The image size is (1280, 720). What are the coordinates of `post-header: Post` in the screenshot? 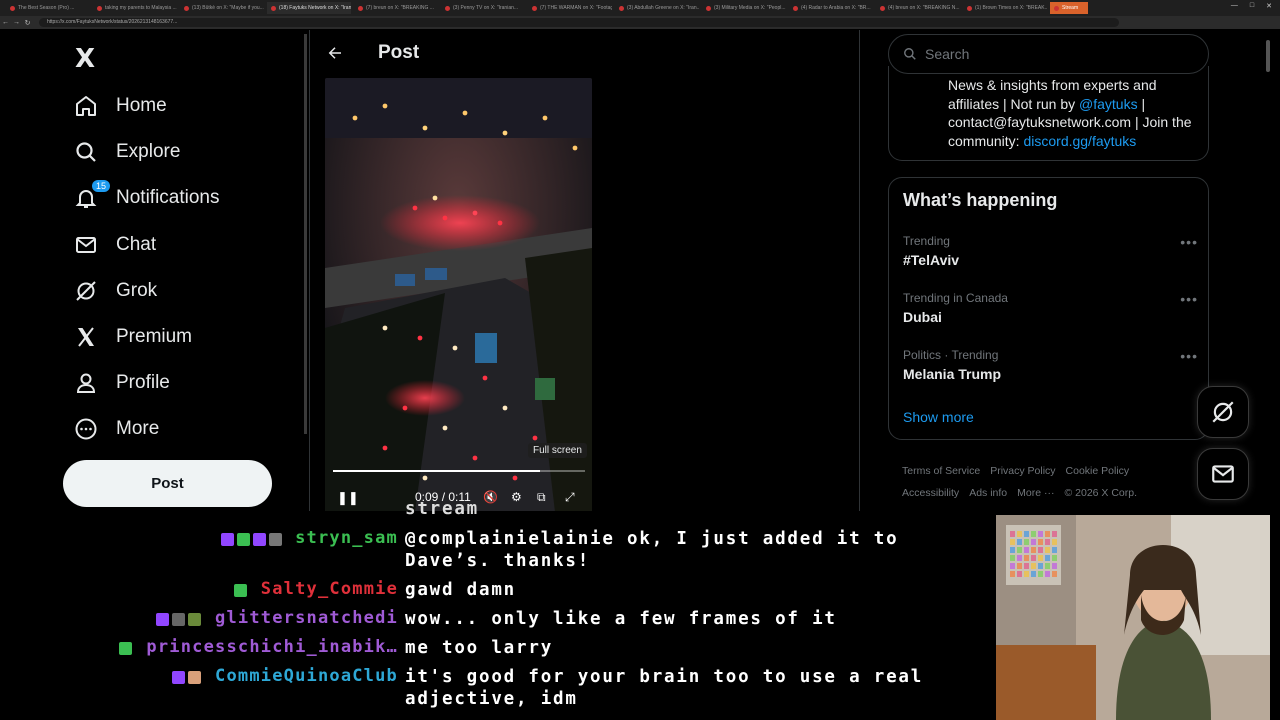 It's located at (372, 53).